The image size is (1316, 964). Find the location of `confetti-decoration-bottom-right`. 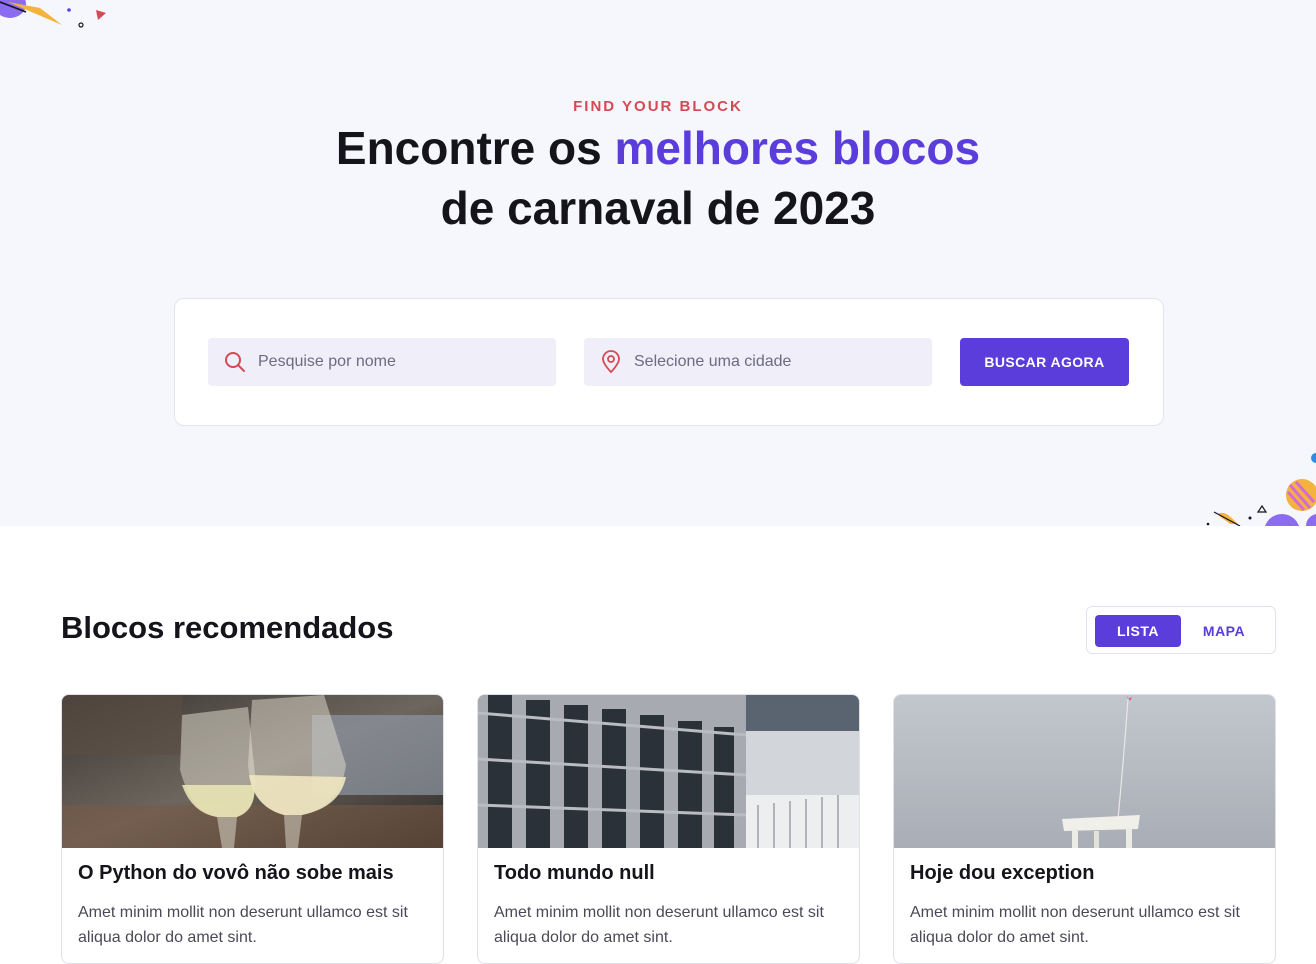

confetti-decoration-bottom-right is located at coordinates (1261, 489).